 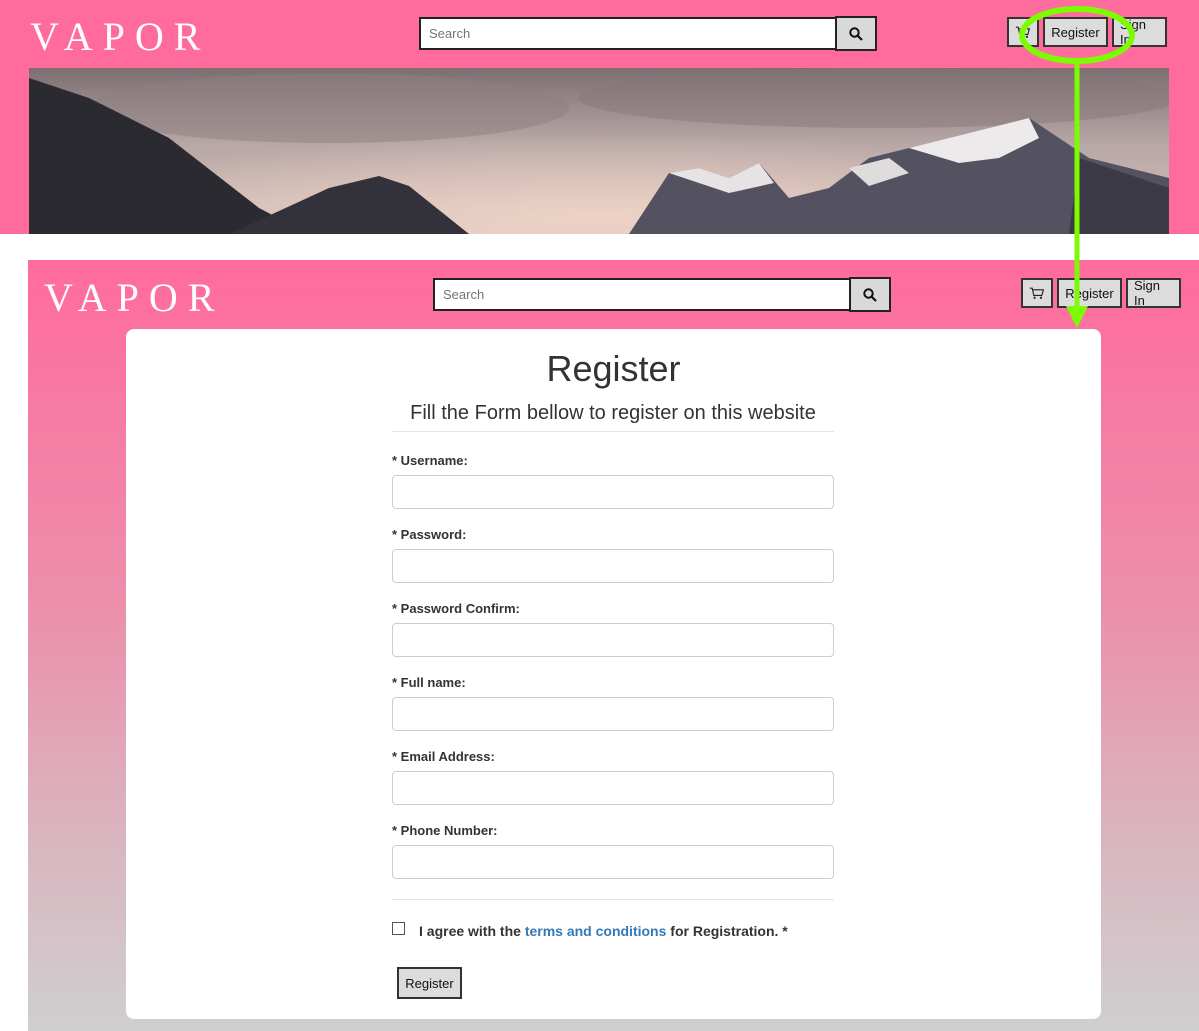 What do you see at coordinates (134, 298) in the screenshot?
I see `site-logo-main: VAPOR` at bounding box center [134, 298].